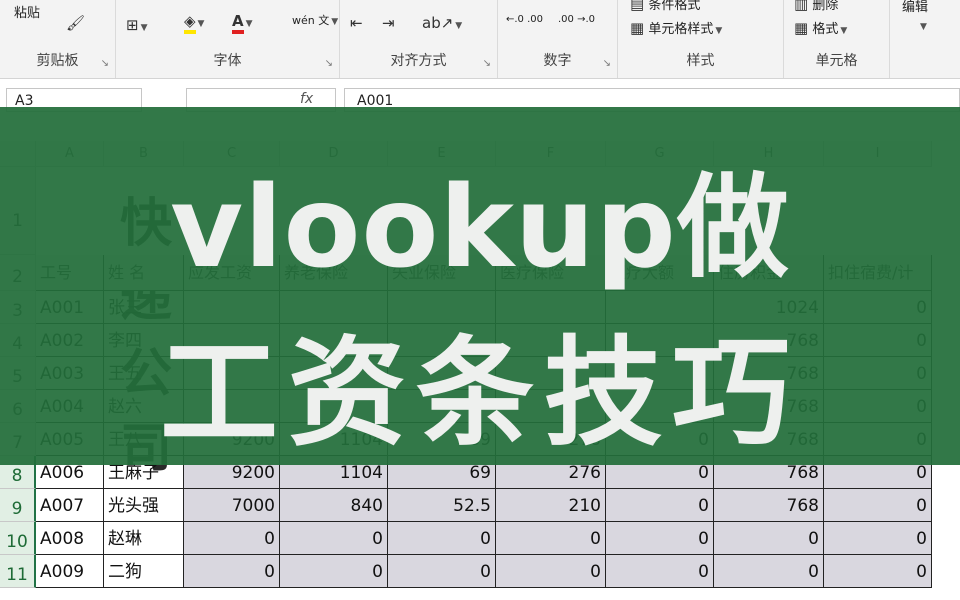 Image resolution: width=960 pixels, height=600 pixels. Describe the element at coordinates (915, 7) in the screenshot. I see `editing-button: 编辑` at that location.